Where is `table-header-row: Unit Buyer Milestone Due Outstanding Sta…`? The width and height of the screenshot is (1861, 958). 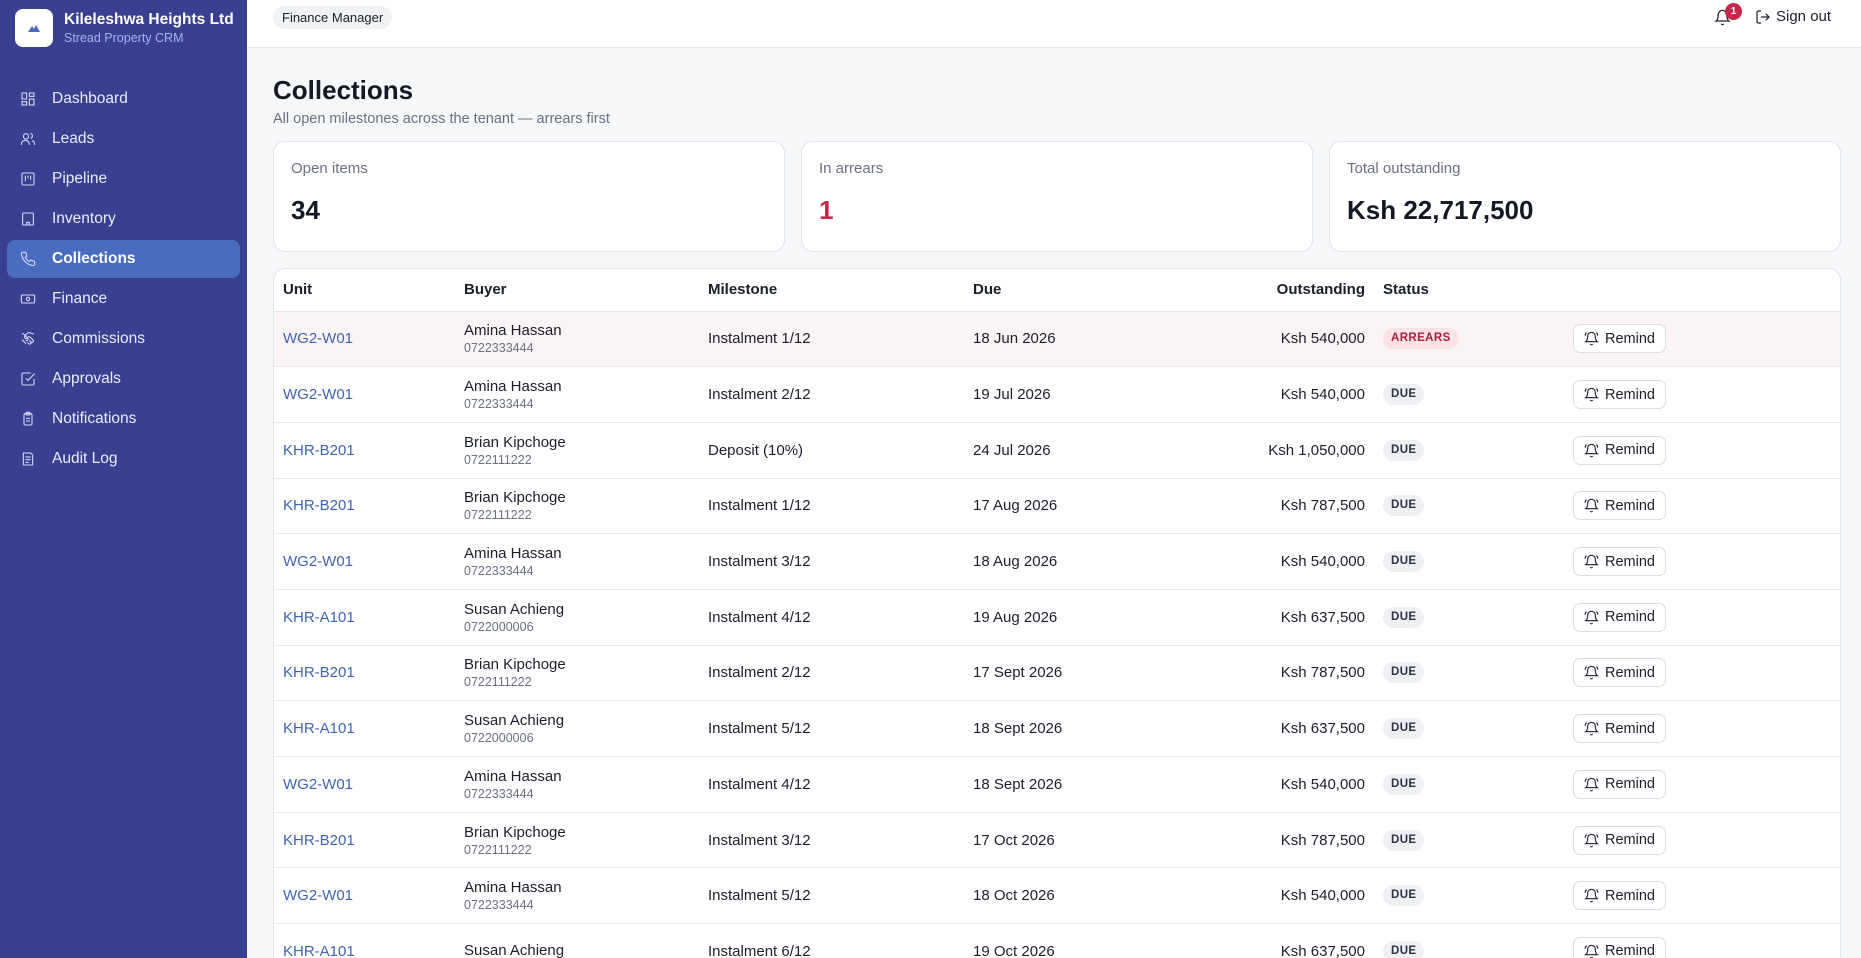
table-header-row: Unit Buyer Milestone Due Outstanding Sta… is located at coordinates (1057, 290).